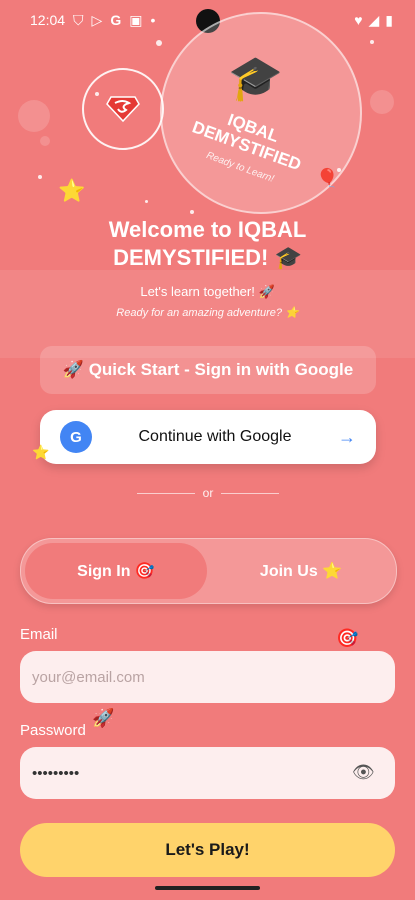 Image resolution: width=415 pixels, height=900 pixels. I want to click on password-label: Password, so click(53, 730).